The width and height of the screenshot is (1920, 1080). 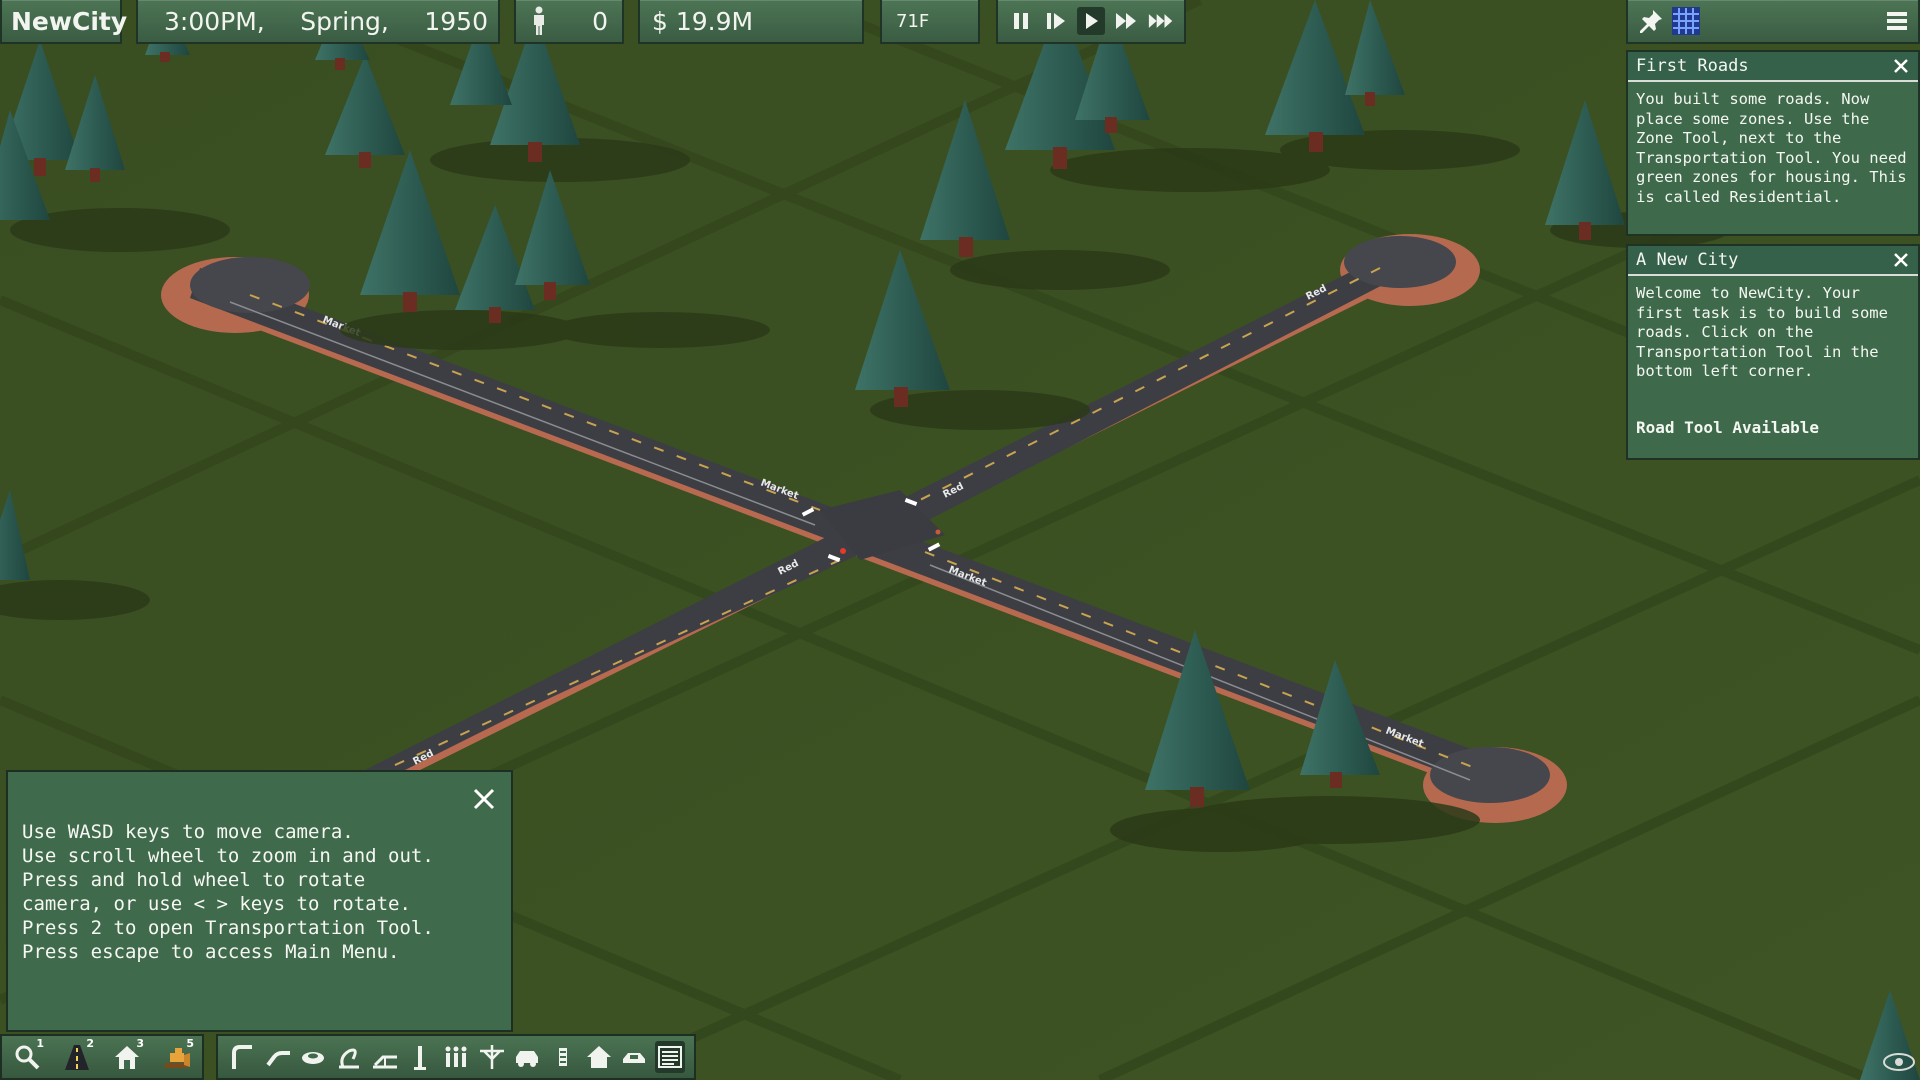 I want to click on season-label: Spring,, so click(x=344, y=21).